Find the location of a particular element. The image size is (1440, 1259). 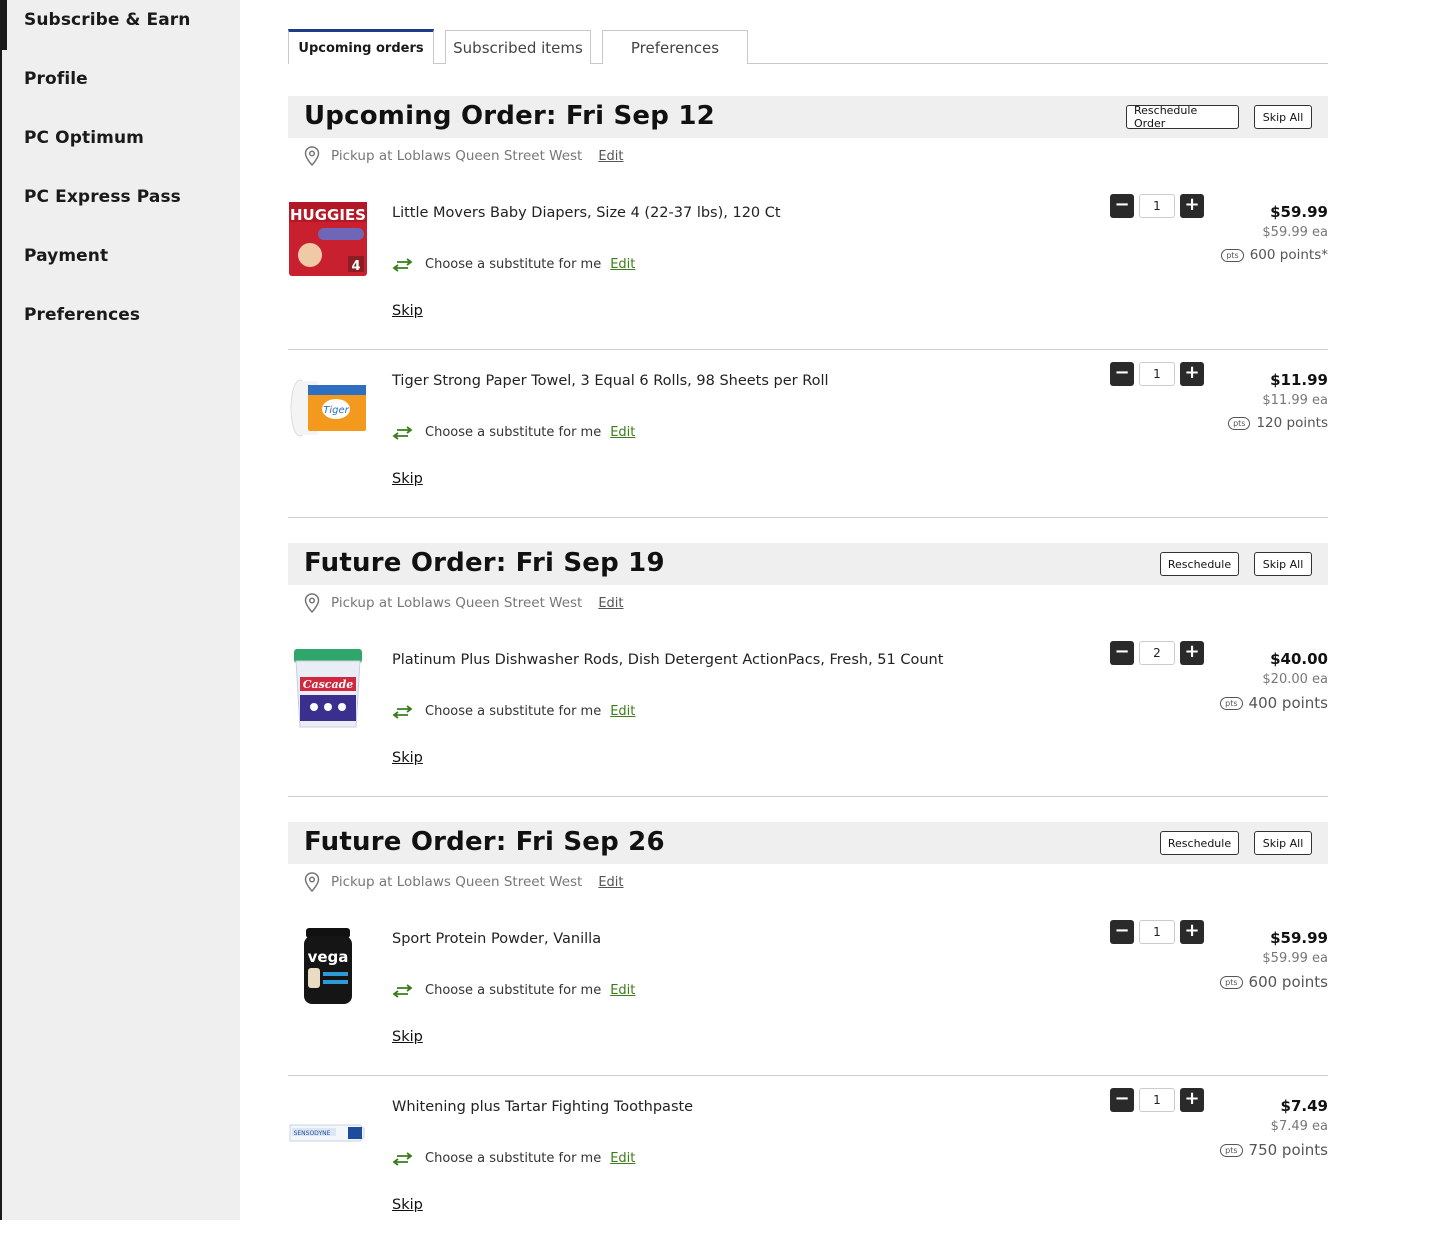

sidebar-active-indicator is located at coordinates (3, 25).